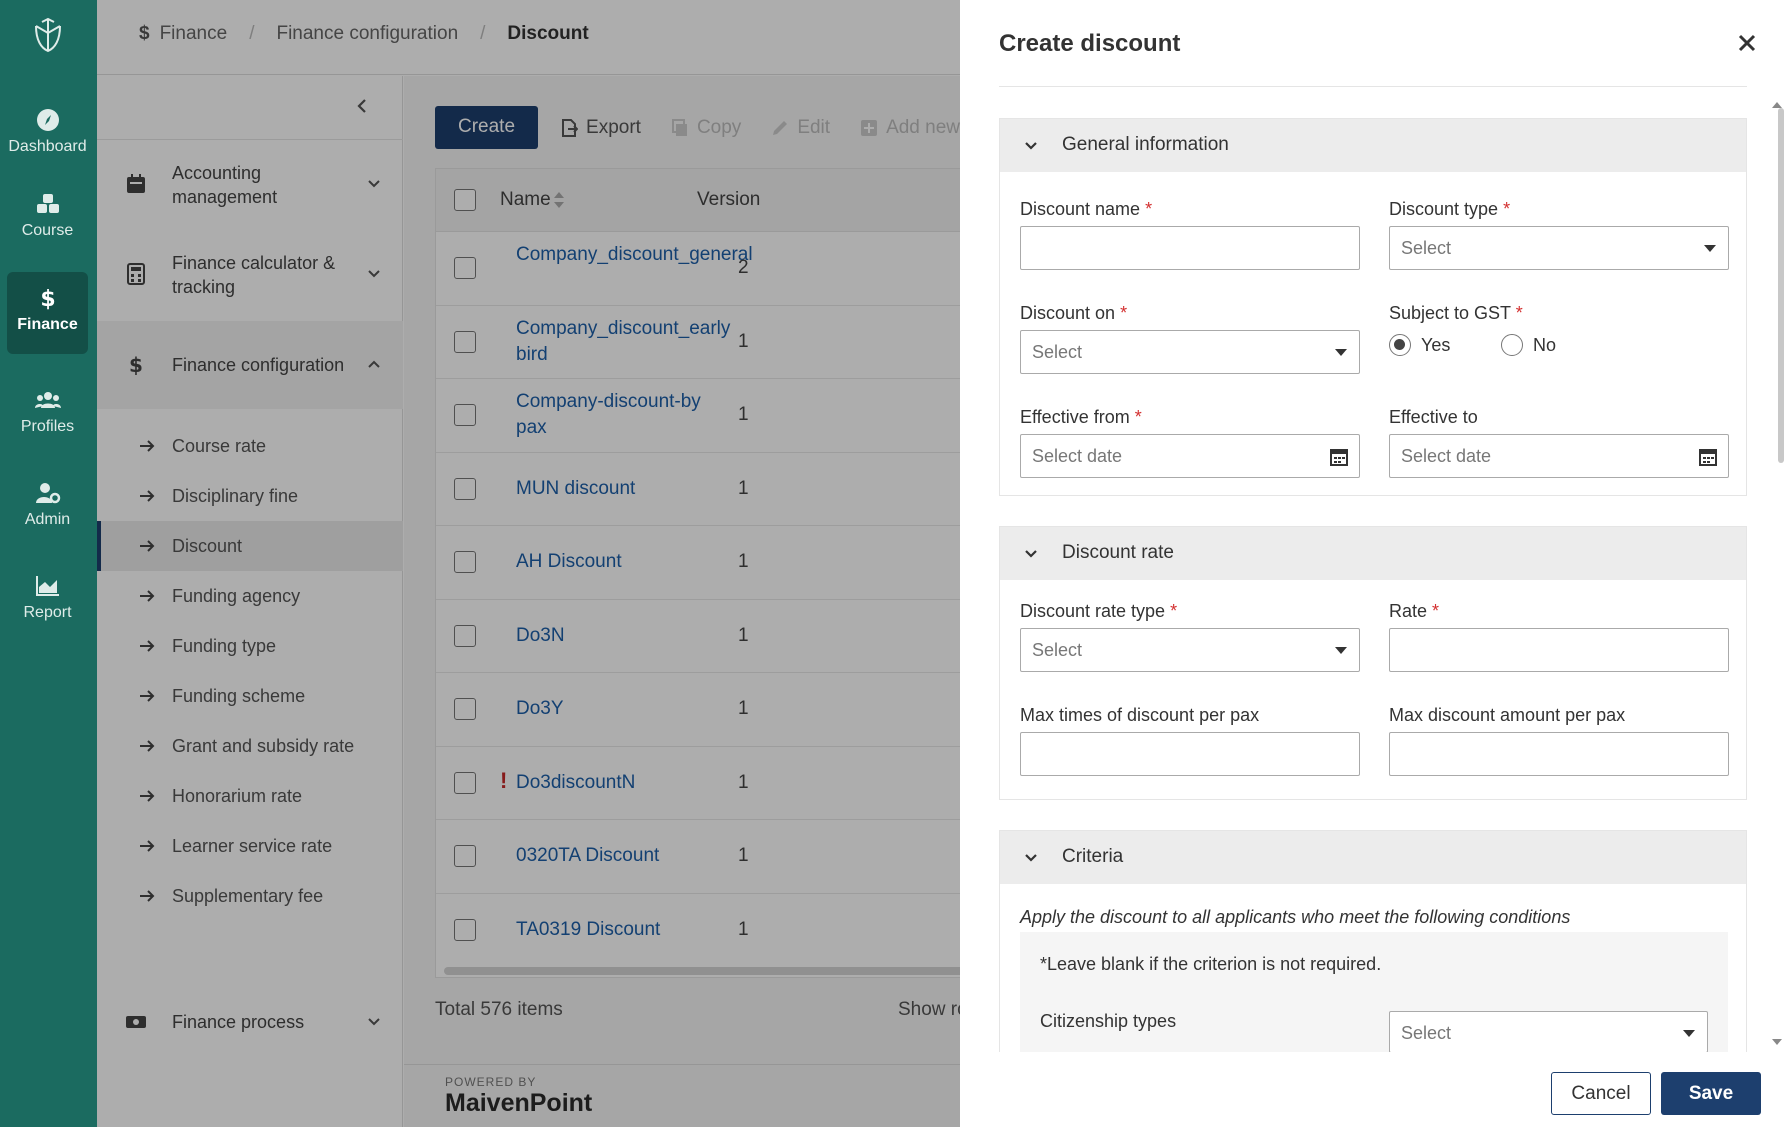  What do you see at coordinates (1781, 285) in the screenshot?
I see `vertical-scrollbar` at bounding box center [1781, 285].